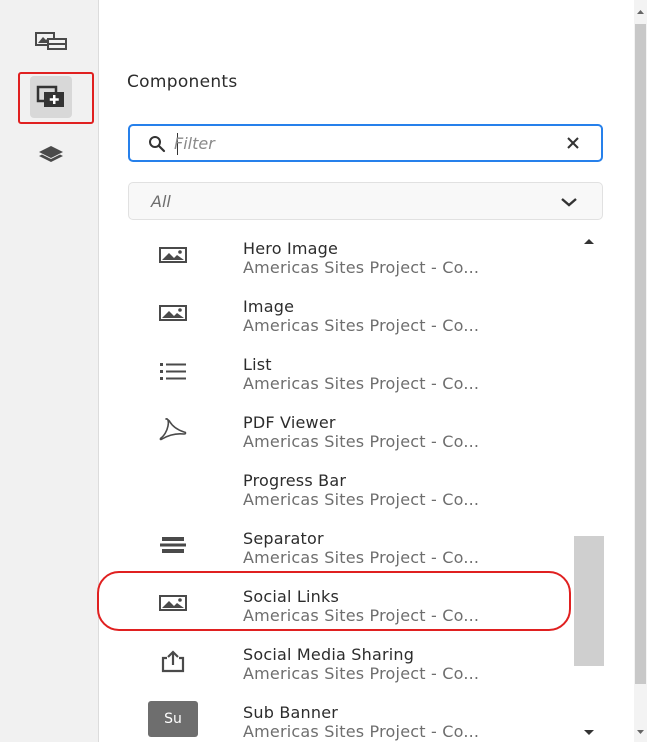  Describe the element at coordinates (291, 248) in the screenshot. I see `component-name: Hero Image` at that location.